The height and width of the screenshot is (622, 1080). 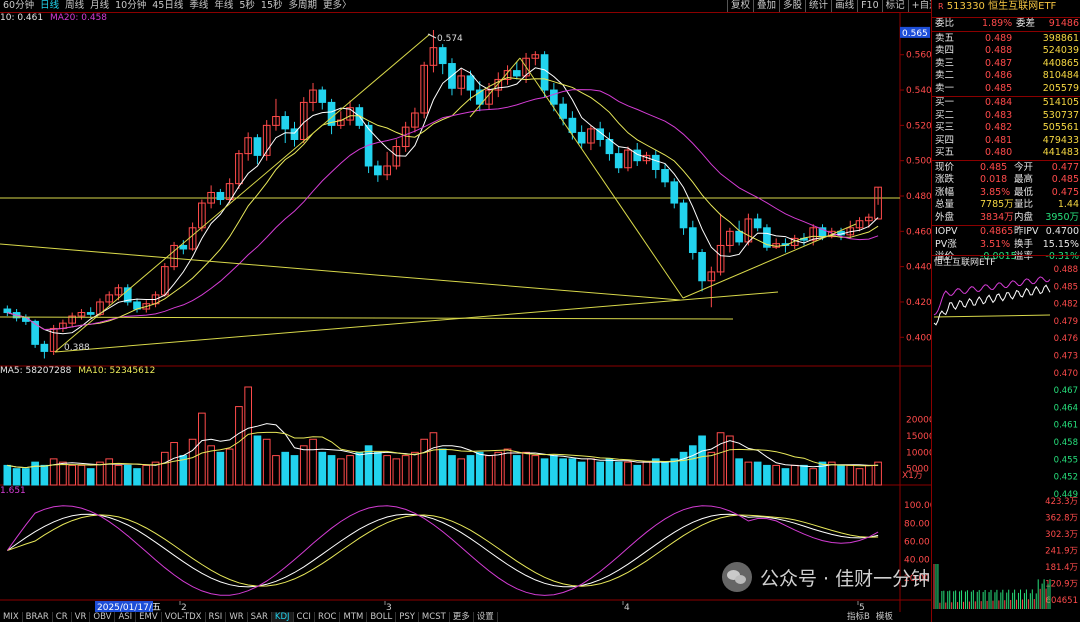 I want to click on indicator-tab-10: SAR, so click(x=260, y=617).